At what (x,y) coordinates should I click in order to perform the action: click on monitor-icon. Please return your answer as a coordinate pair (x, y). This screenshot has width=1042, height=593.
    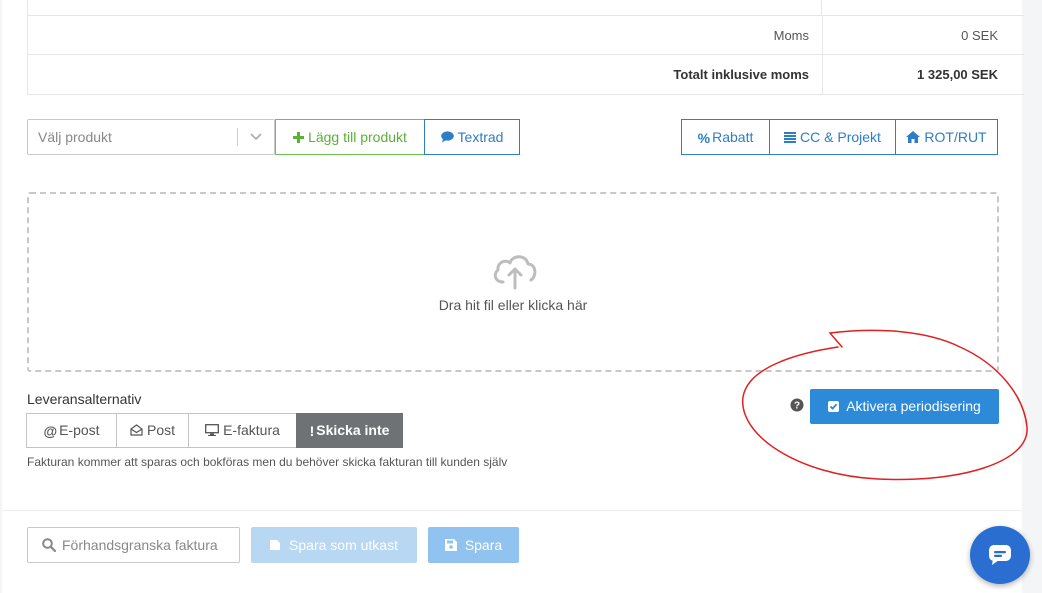
    Looking at the image, I should click on (212, 430).